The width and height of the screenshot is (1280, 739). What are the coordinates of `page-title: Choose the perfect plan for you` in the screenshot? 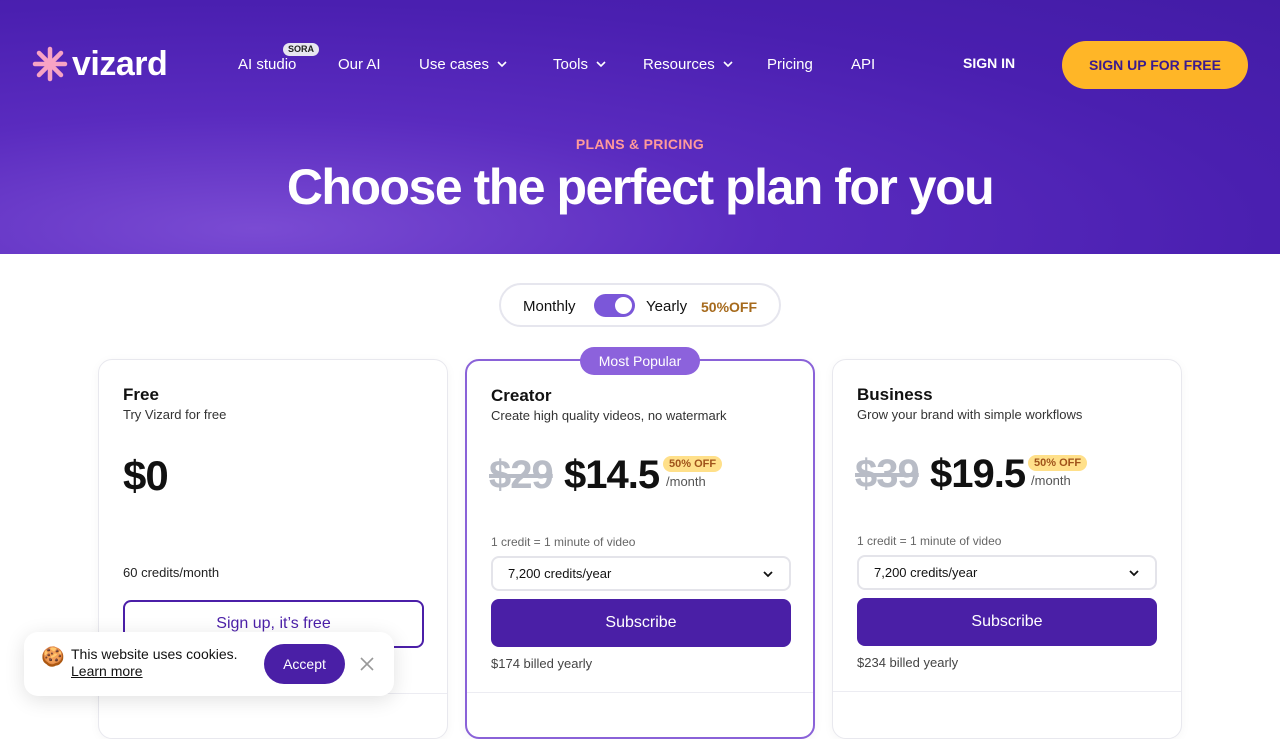 It's located at (640, 187).